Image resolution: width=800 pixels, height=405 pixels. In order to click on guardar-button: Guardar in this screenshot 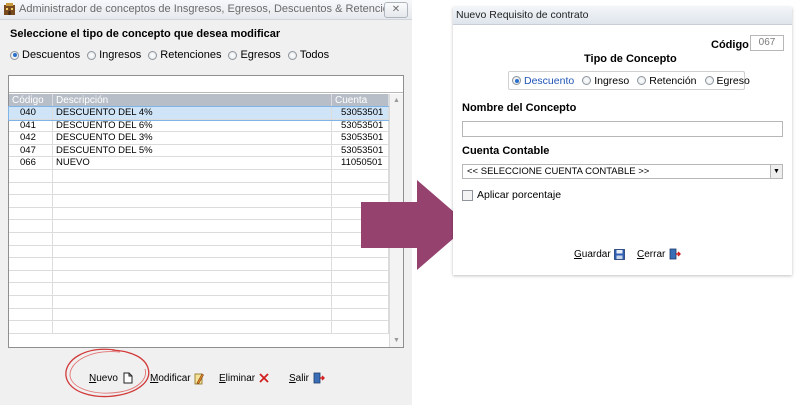, I will do `click(599, 254)`.